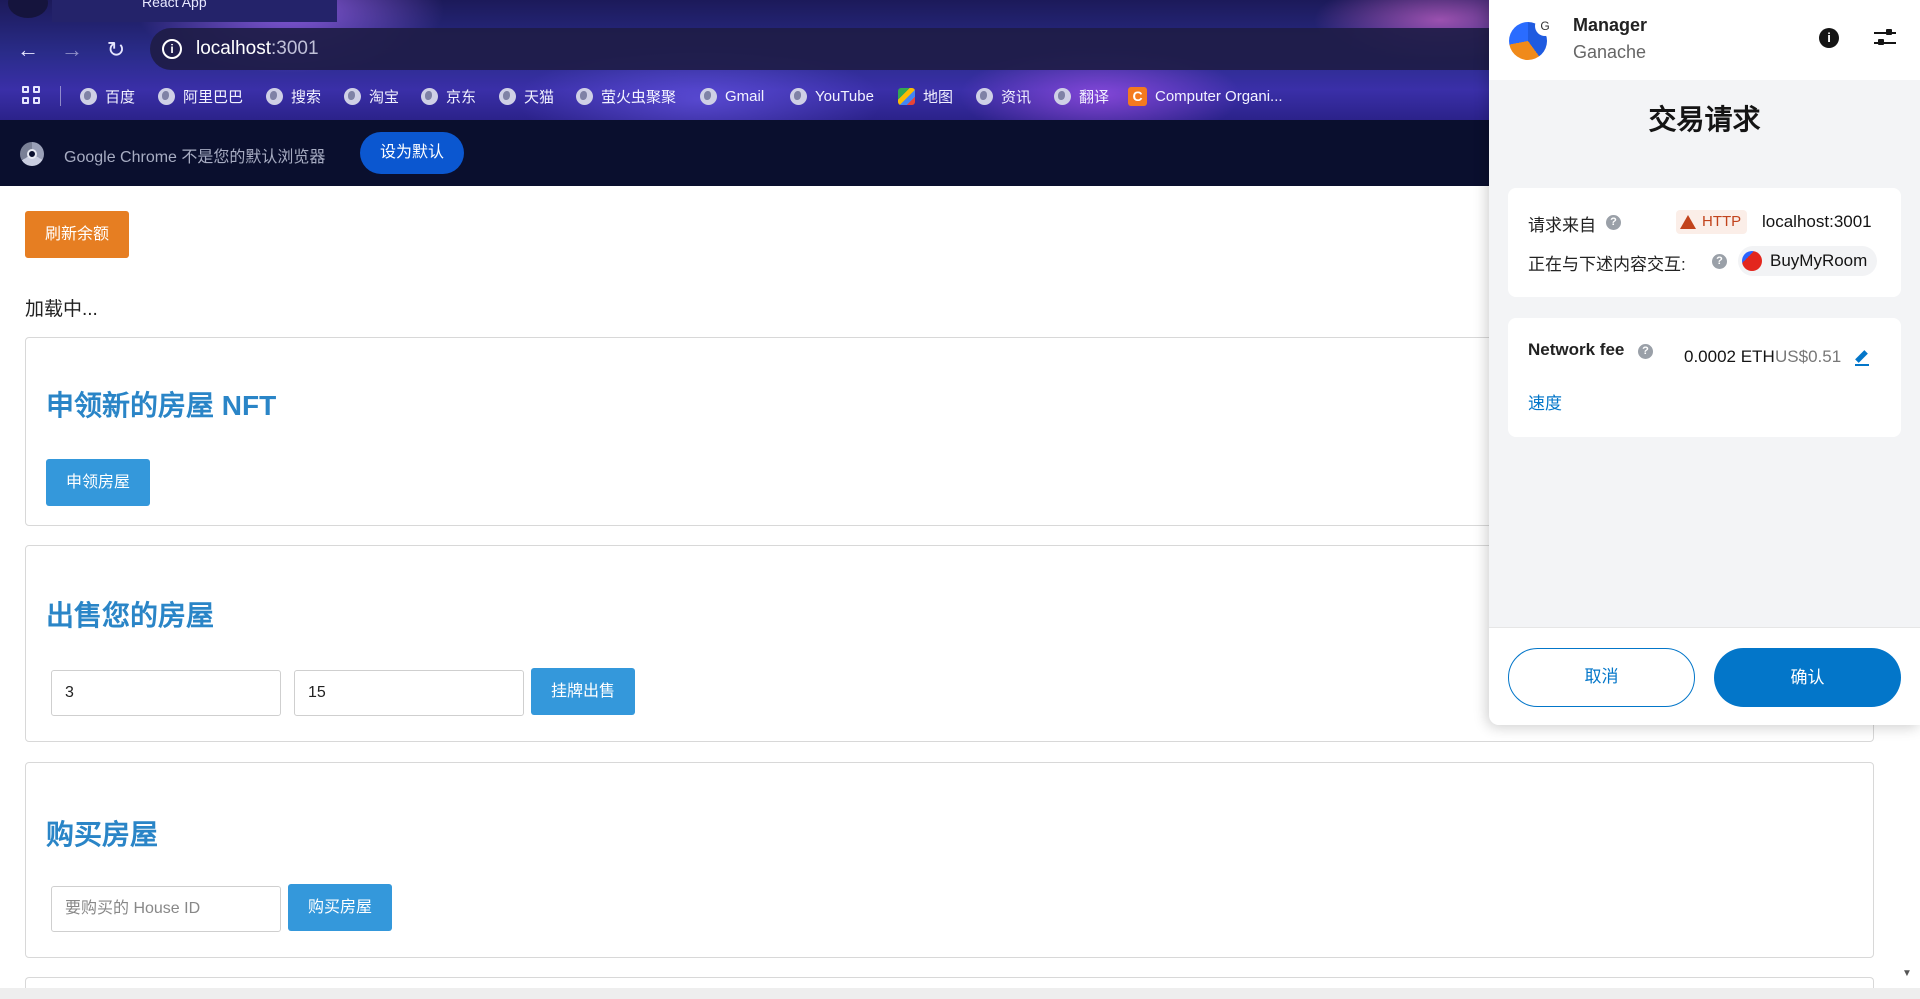 This screenshot has height=999, width=1920. I want to click on c-logo-icon: C, so click(1137, 96).